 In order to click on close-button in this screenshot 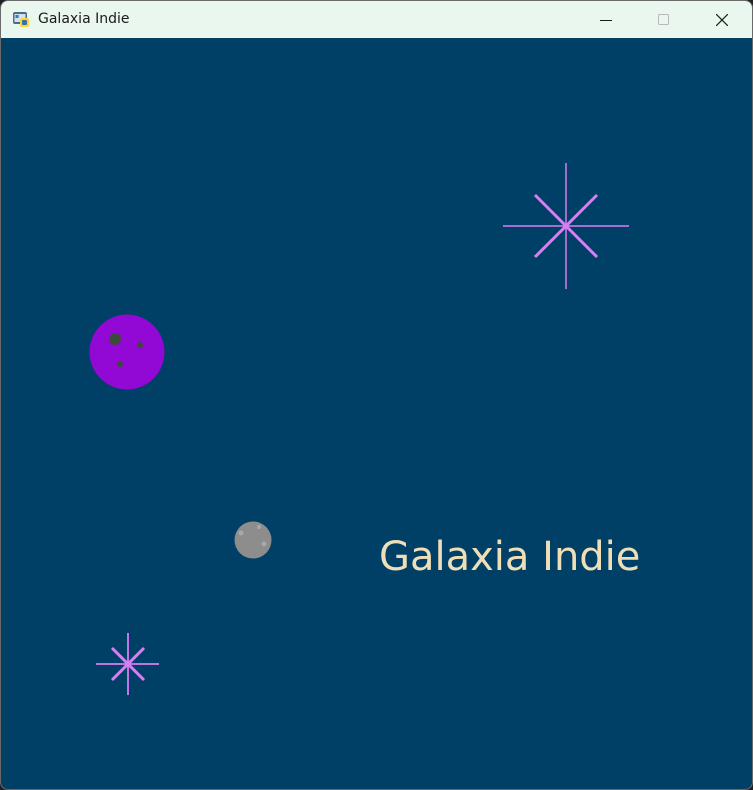, I will do `click(722, 19)`.